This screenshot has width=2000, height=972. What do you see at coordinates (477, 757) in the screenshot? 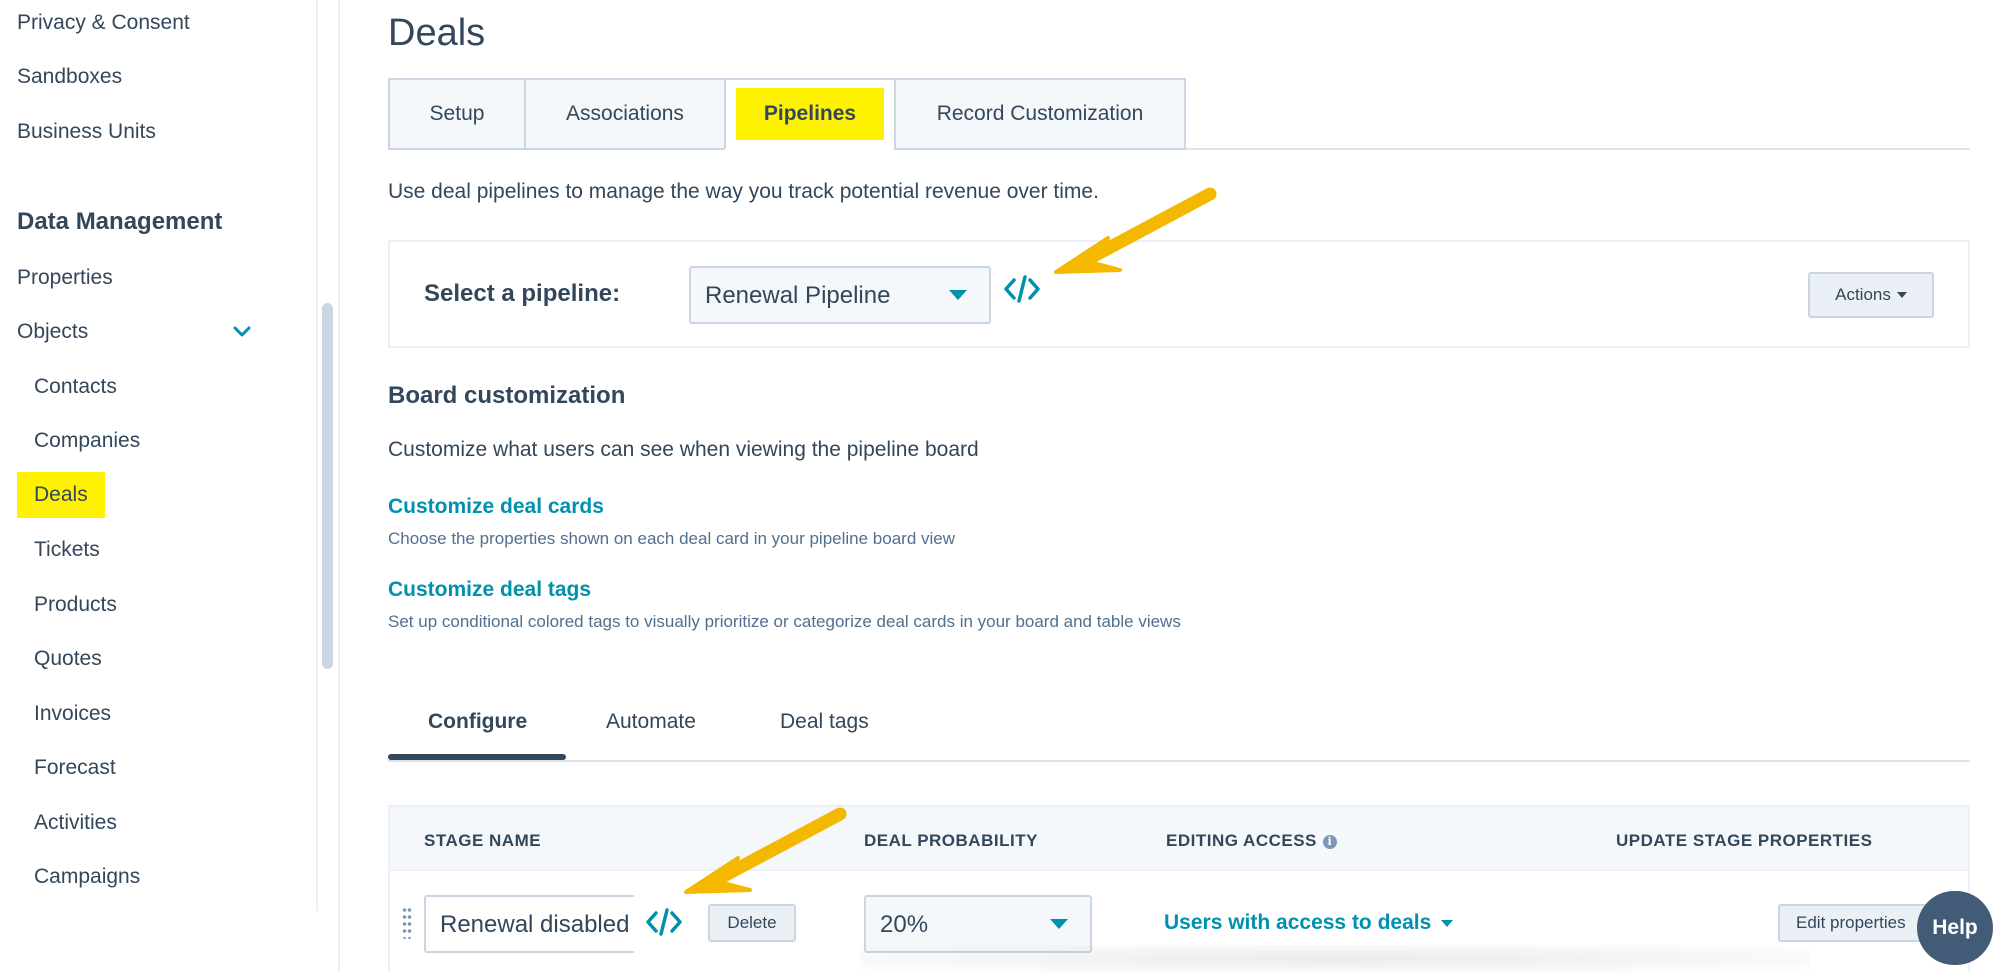
I see `active-subtab-indicator` at bounding box center [477, 757].